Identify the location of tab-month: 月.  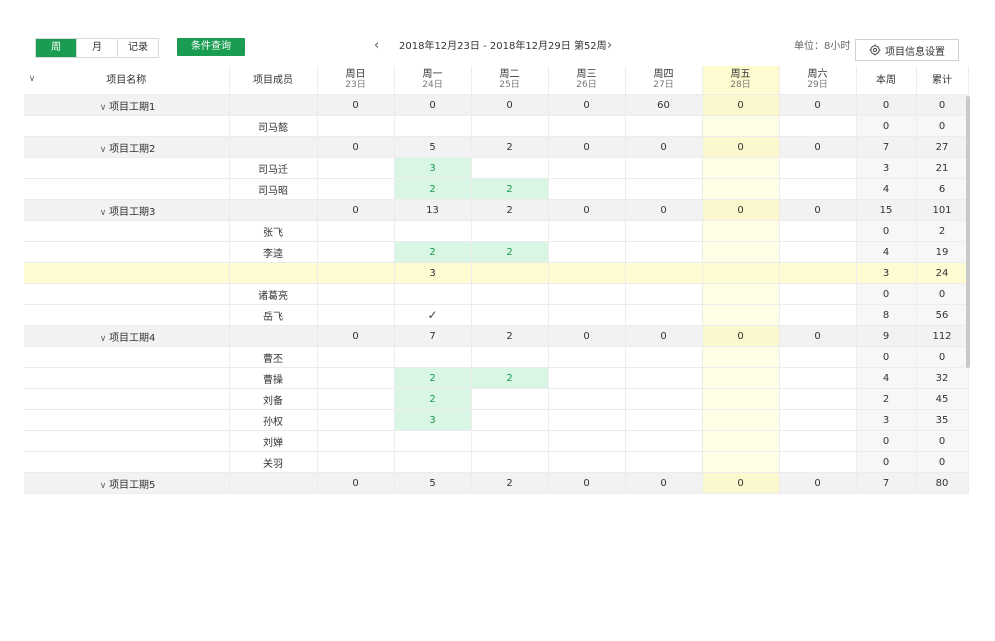
(97, 48).